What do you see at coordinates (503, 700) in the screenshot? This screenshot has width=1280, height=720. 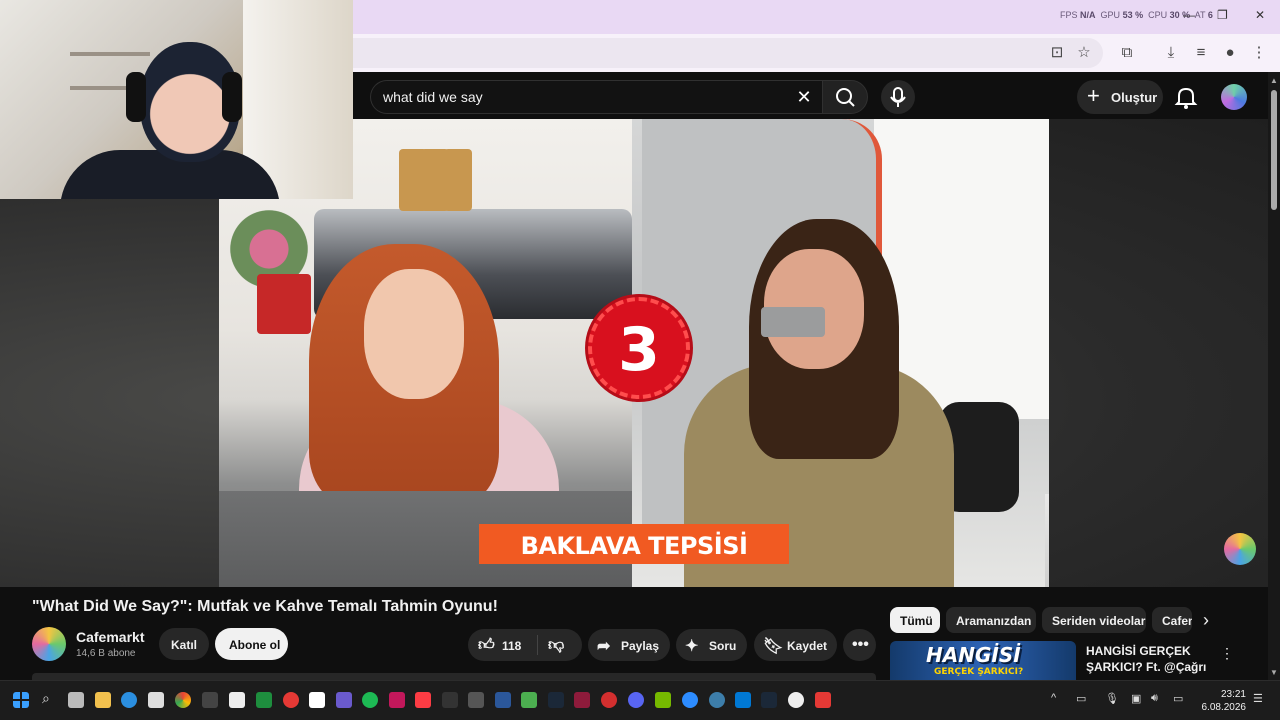 I see `word-icon` at bounding box center [503, 700].